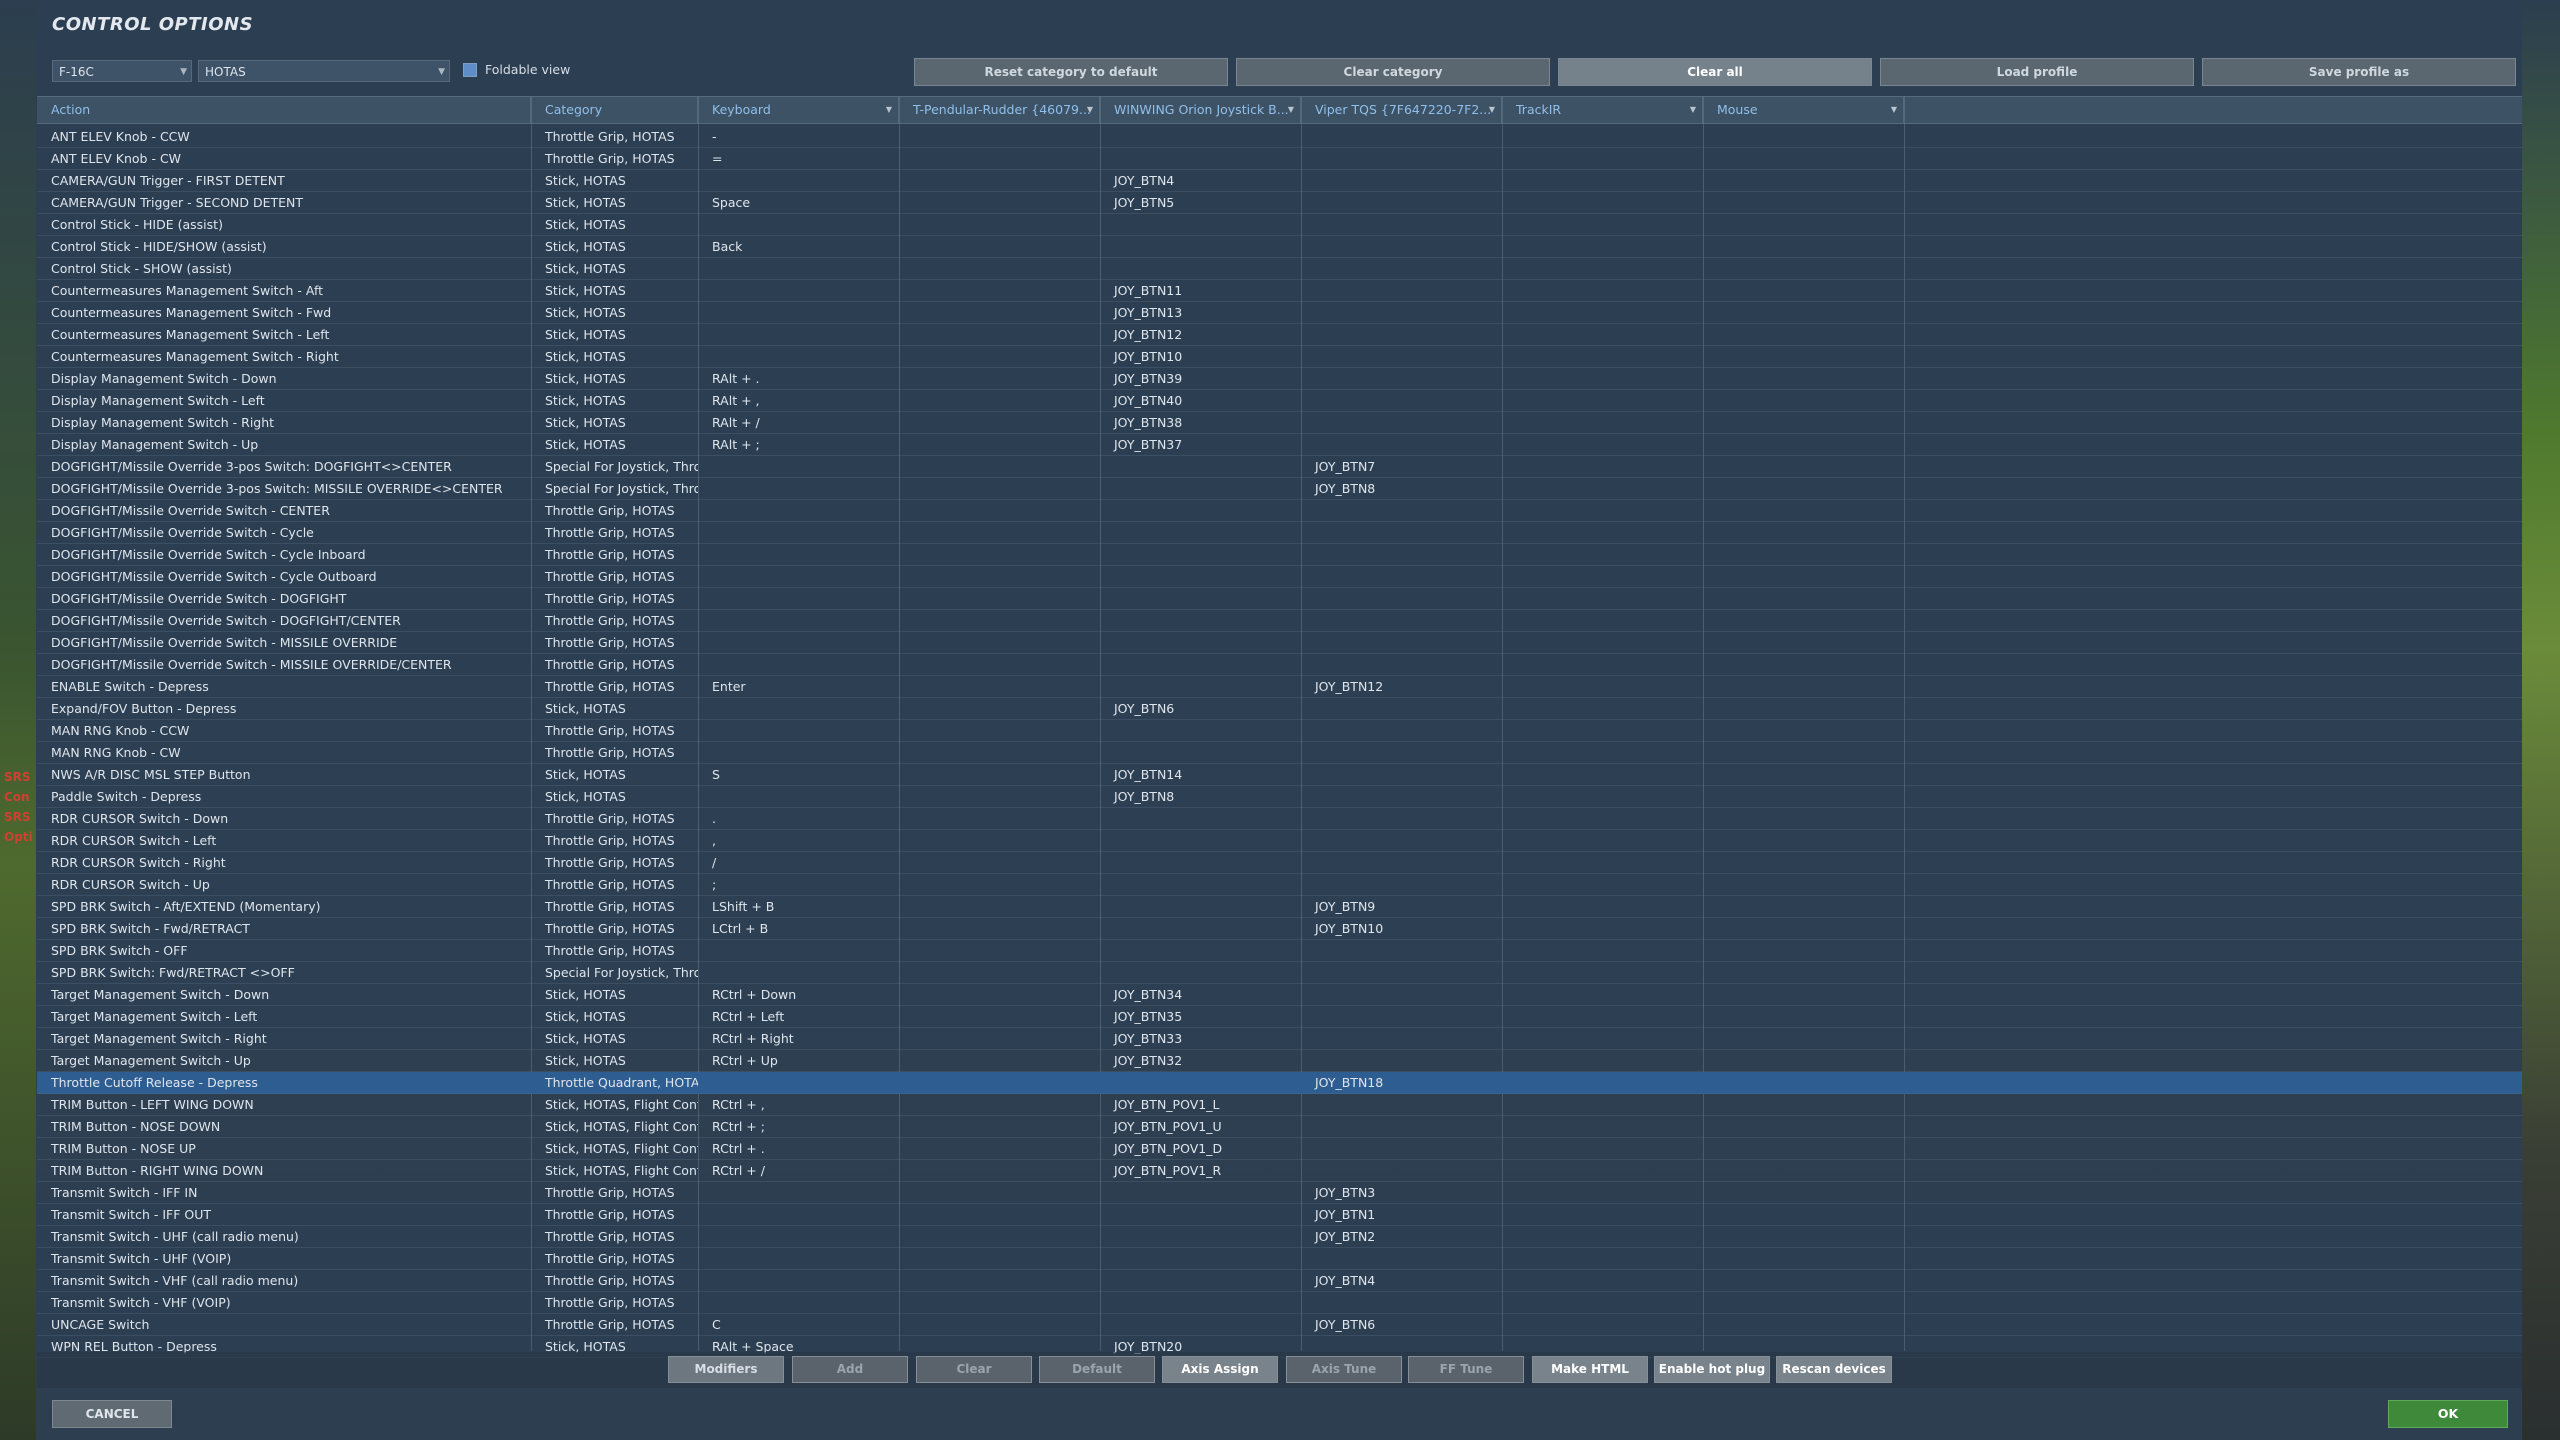 The height and width of the screenshot is (1440, 2560). I want to click on joystick-cell: JOY_BTN32, so click(1200, 1060).